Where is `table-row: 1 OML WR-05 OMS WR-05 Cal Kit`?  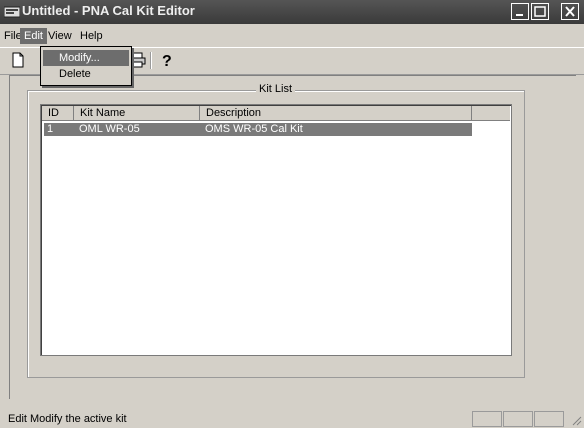 table-row: 1 OML WR-05 OMS WR-05 Cal Kit is located at coordinates (258, 129).